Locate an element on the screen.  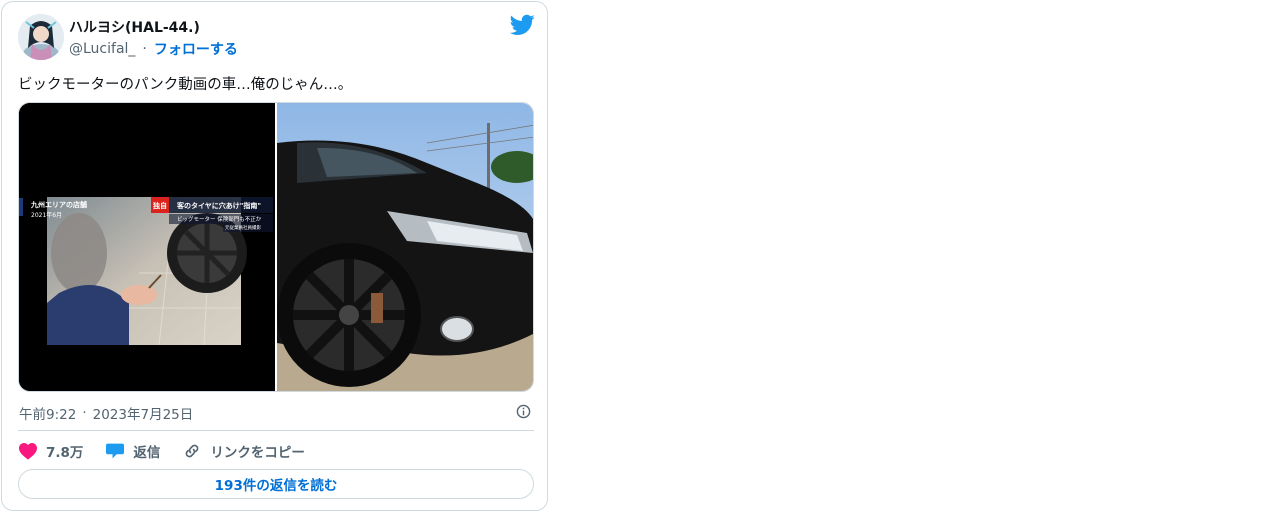
like-button: 7.8万 is located at coordinates (50, 451).